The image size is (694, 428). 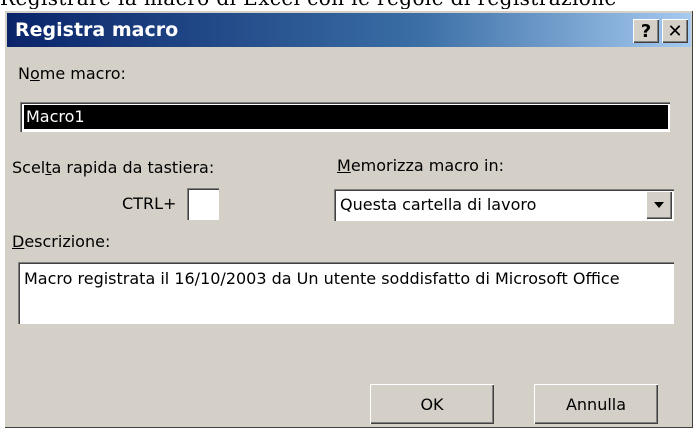 I want to click on close-button: ✕, so click(x=675, y=31).